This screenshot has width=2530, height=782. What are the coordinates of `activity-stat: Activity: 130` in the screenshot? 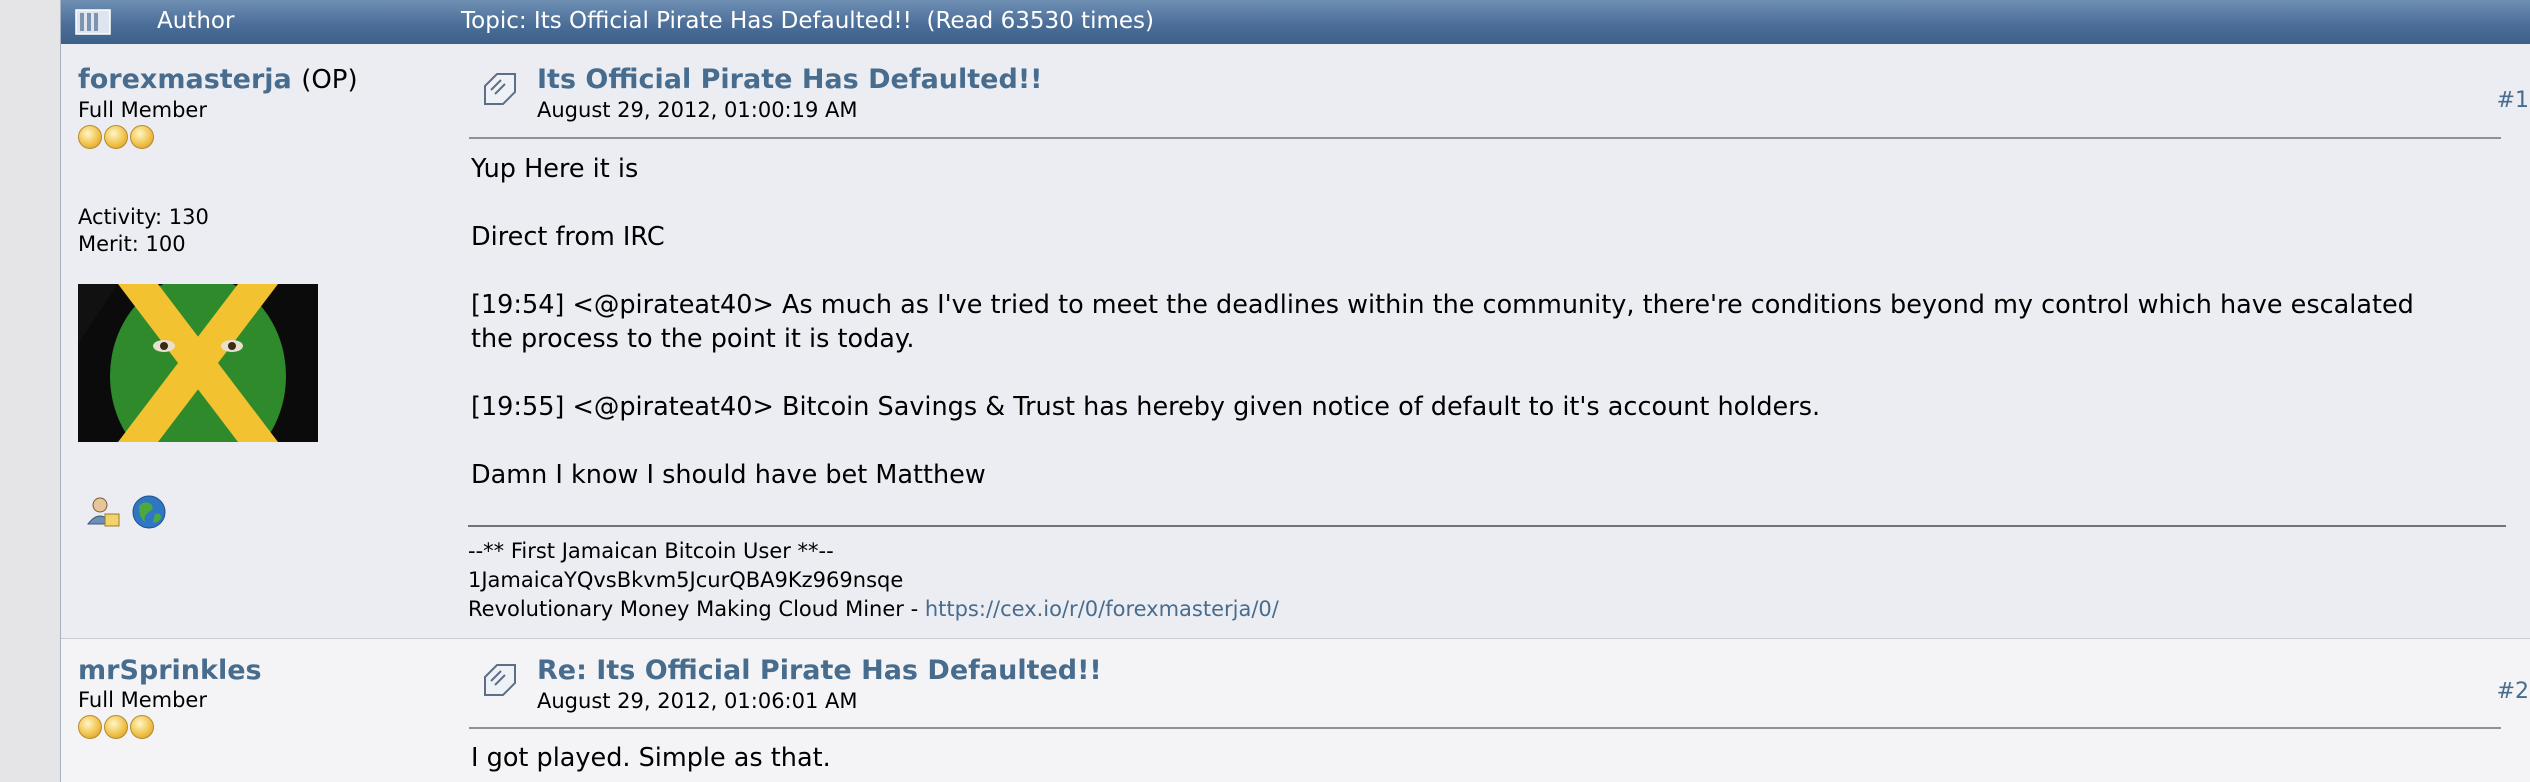 It's located at (143, 217).